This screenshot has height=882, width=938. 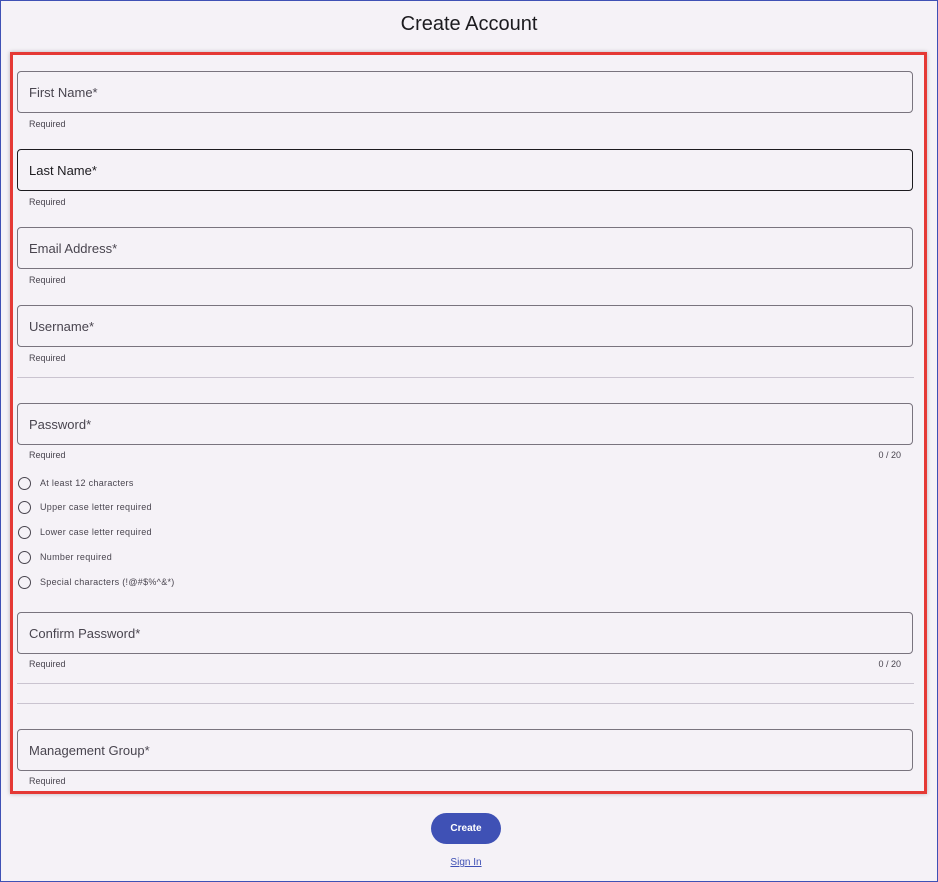 What do you see at coordinates (465, 633) in the screenshot?
I see `confirm-password-field: Confirm Password*` at bounding box center [465, 633].